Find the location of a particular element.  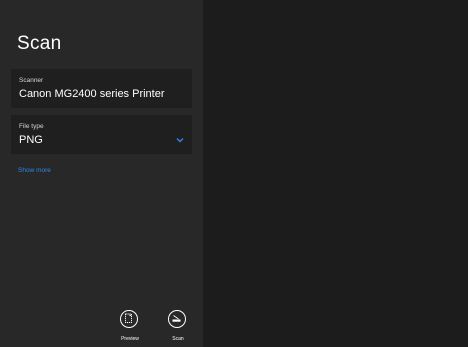

scanner-value: Canon MG2400 series Printer is located at coordinates (92, 94).